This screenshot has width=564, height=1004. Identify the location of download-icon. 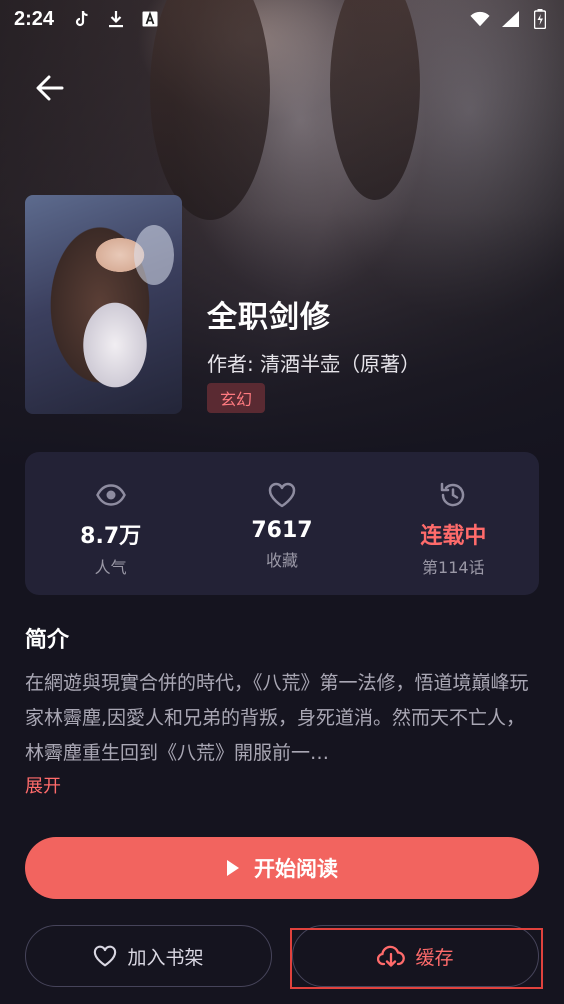
(116, 19).